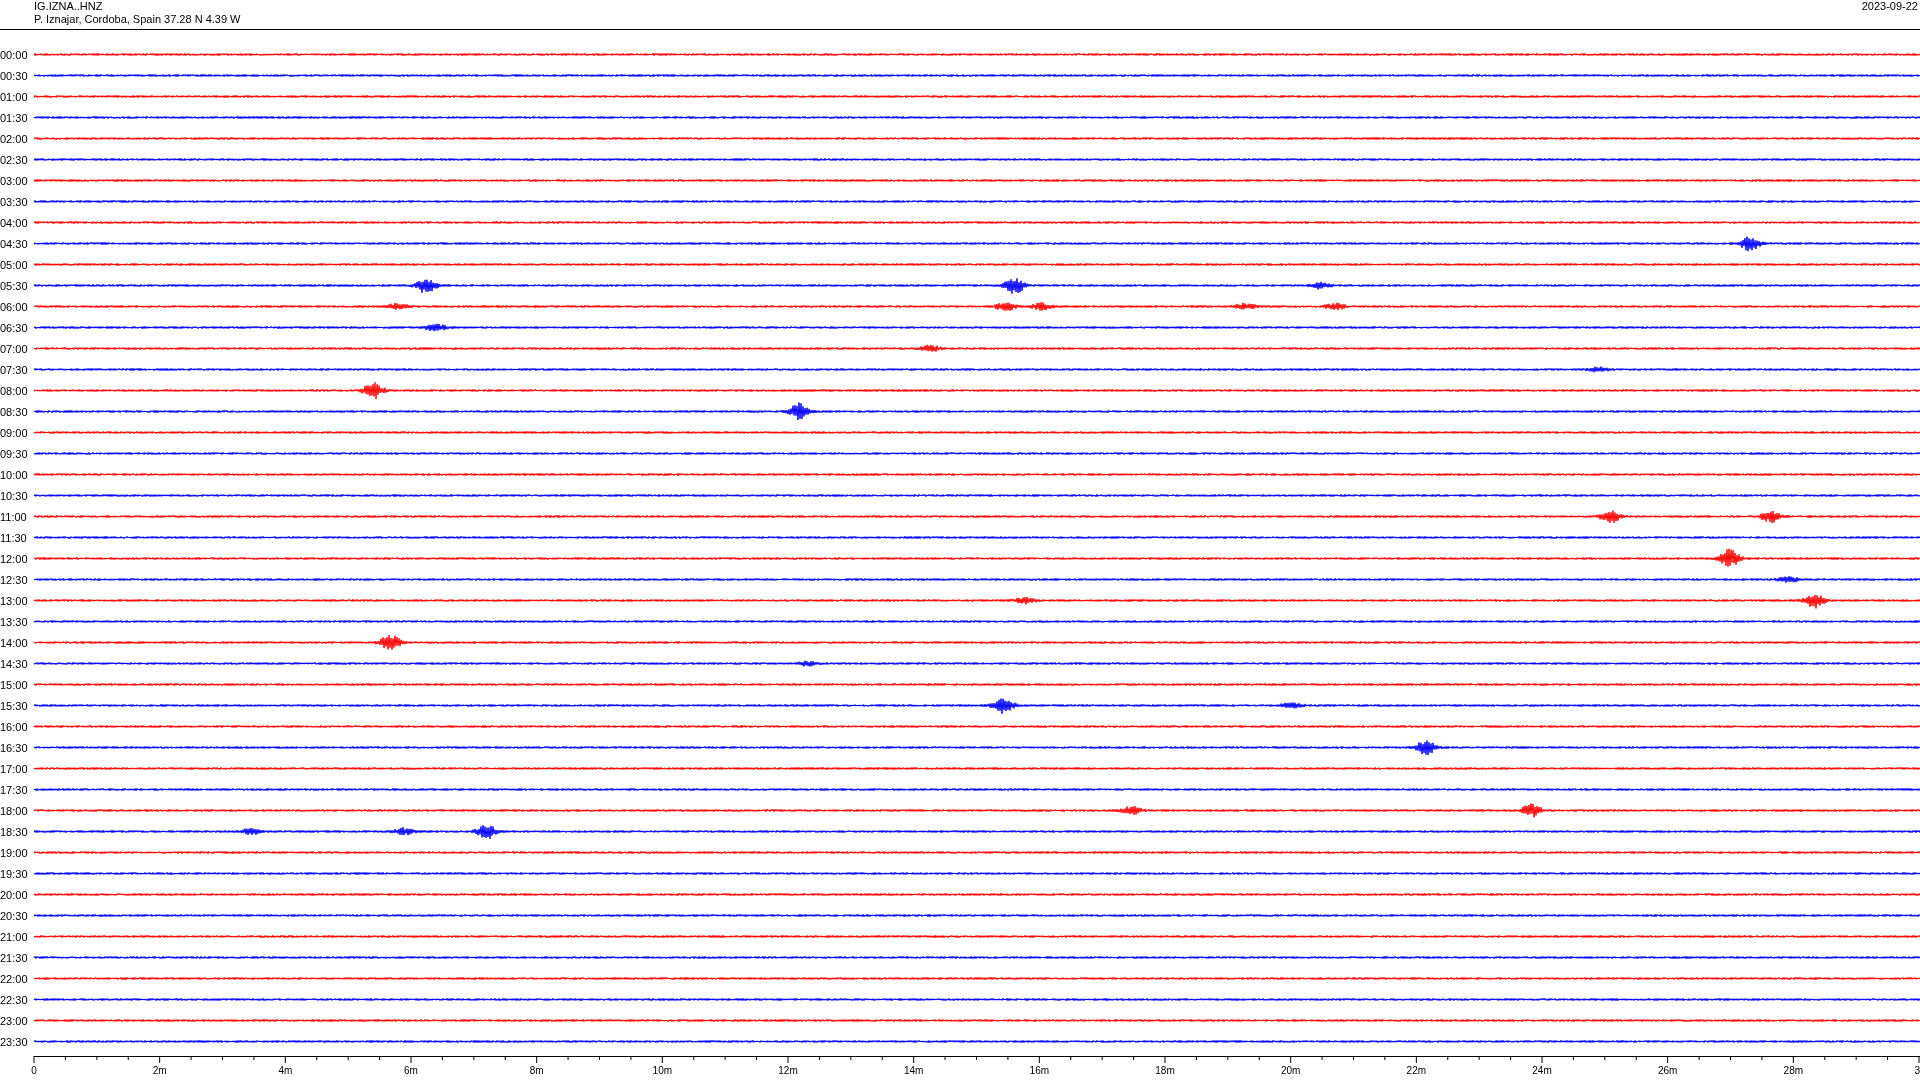 This screenshot has height=1080, width=1920. I want to click on time-label: 16:30, so click(14, 747).